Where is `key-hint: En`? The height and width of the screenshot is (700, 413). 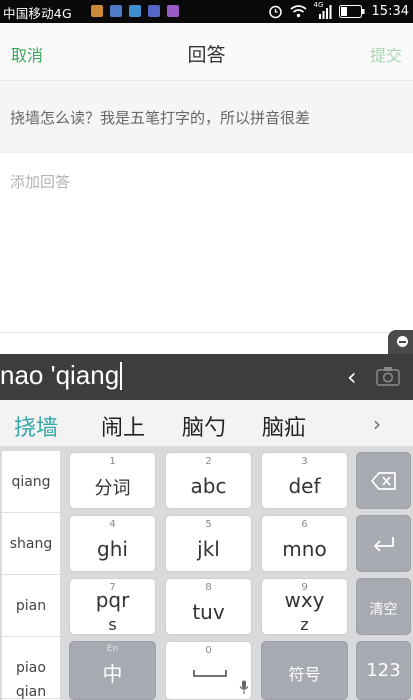
key-hint: En is located at coordinates (112, 649).